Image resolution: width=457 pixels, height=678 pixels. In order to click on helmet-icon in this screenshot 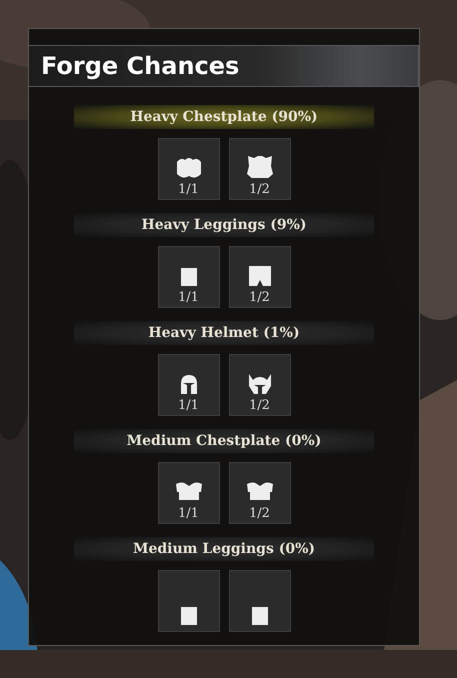, I will do `click(259, 383)`.